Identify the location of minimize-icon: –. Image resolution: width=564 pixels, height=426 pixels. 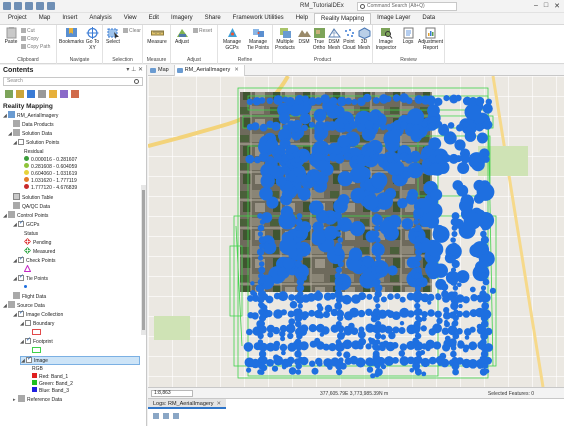
(536, 6).